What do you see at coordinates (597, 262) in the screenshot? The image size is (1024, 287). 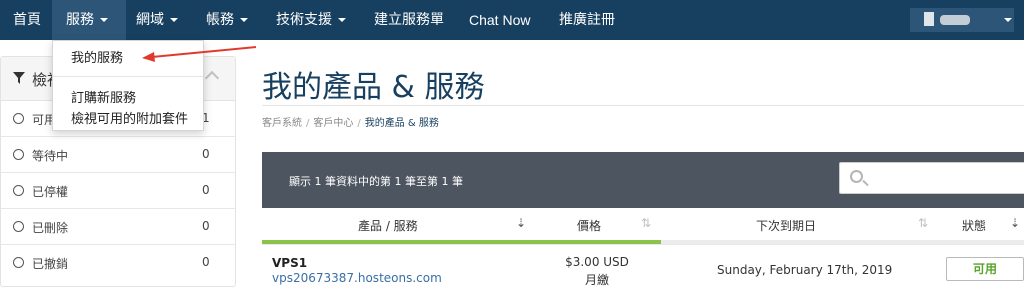 I see `product-price: $3.00 USD` at bounding box center [597, 262].